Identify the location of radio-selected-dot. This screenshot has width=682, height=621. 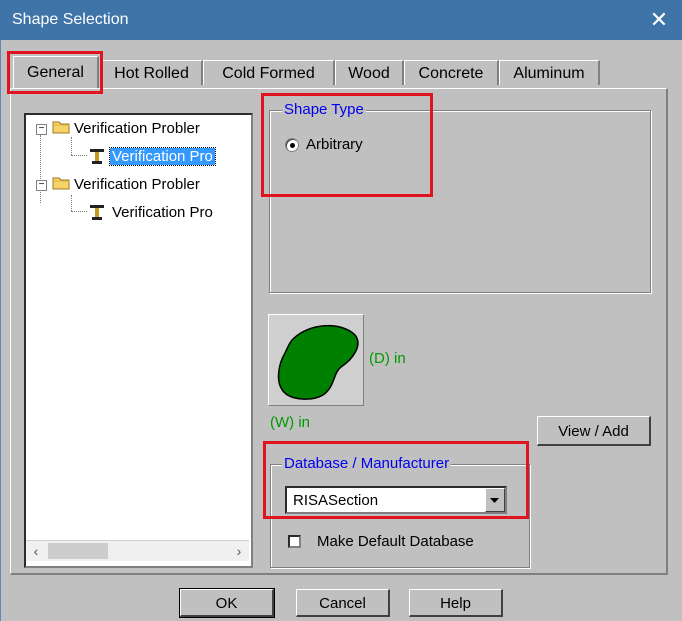
(292, 145).